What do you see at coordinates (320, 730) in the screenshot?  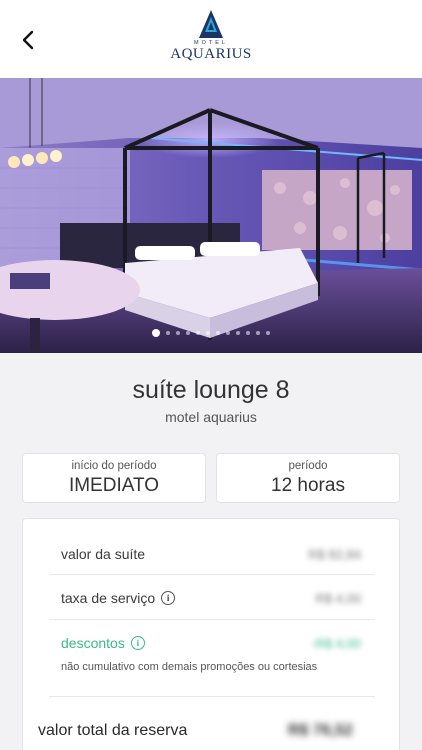 I see `total-value: R$ 76,52` at bounding box center [320, 730].